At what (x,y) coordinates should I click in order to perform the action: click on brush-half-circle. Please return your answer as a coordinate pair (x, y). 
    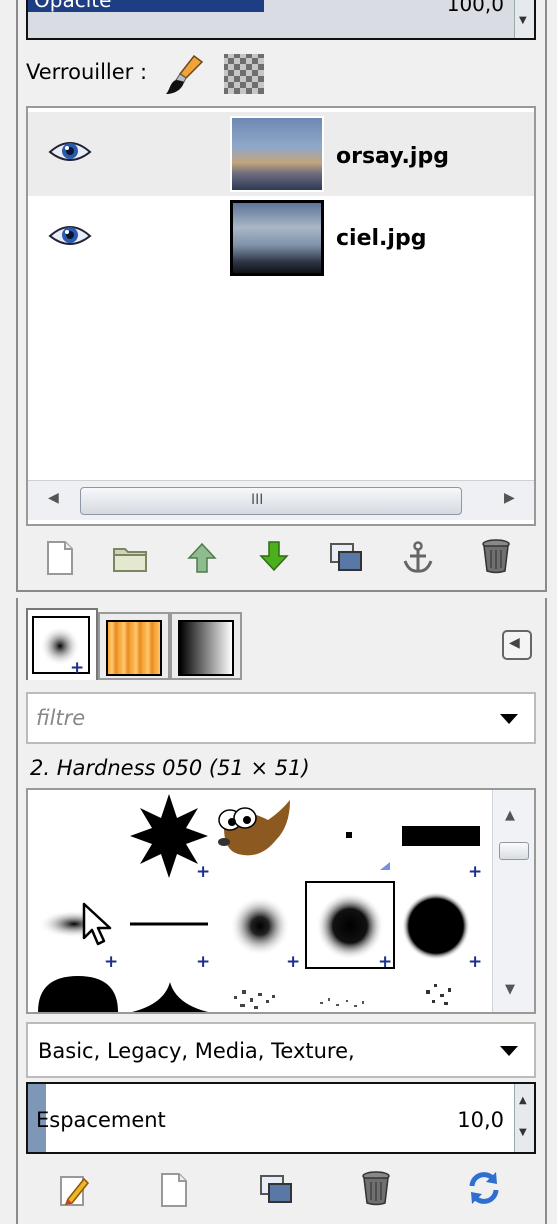
    Looking at the image, I should click on (78, 994).